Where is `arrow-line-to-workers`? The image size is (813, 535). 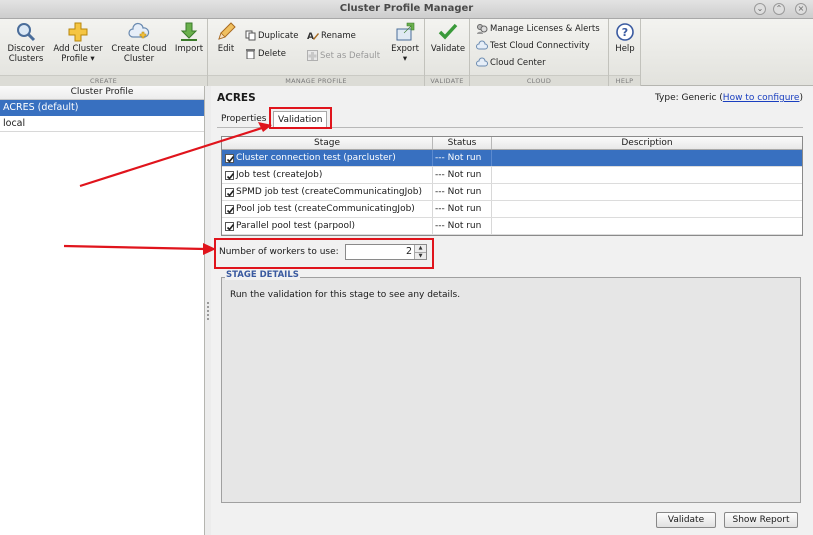
arrow-line-to-workers is located at coordinates (134, 247).